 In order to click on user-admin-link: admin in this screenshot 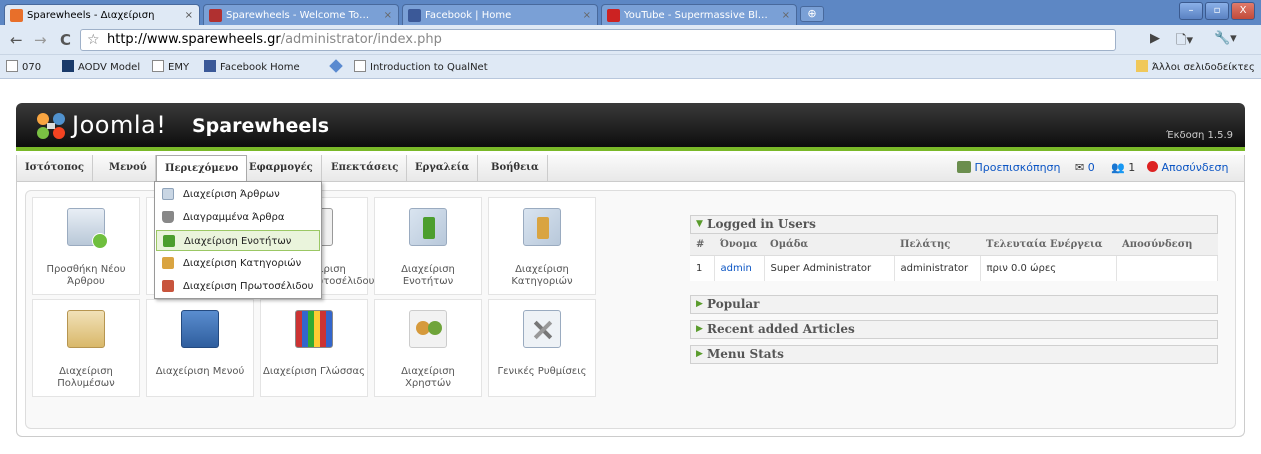, I will do `click(736, 268)`.